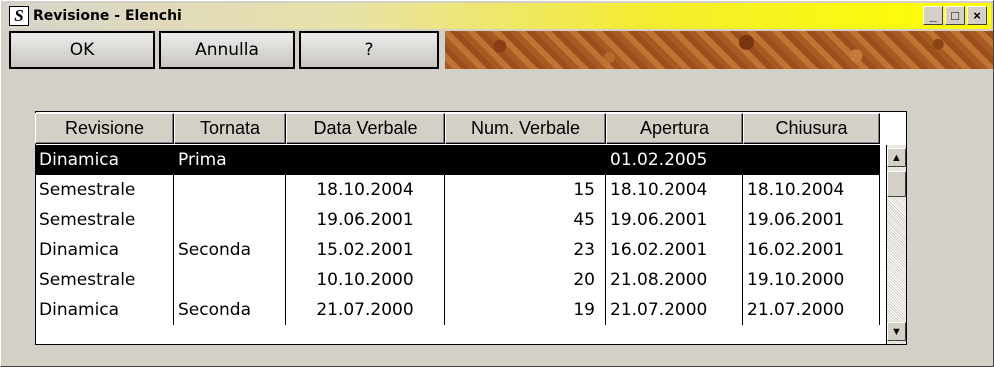 The width and height of the screenshot is (994, 367). What do you see at coordinates (365, 310) in the screenshot?
I see `cell-data-verbale: 21.07.2000` at bounding box center [365, 310].